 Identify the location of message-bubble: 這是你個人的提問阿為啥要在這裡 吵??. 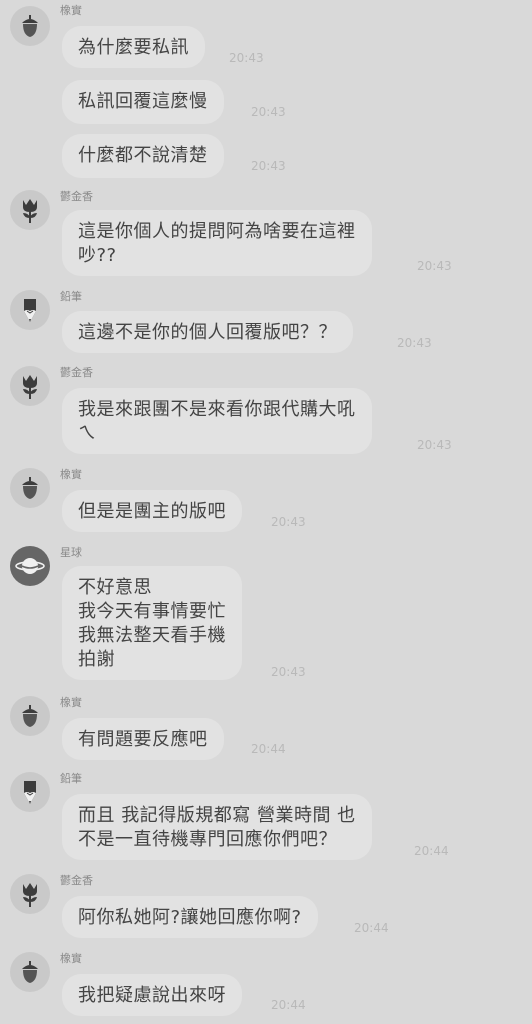
(217, 243).